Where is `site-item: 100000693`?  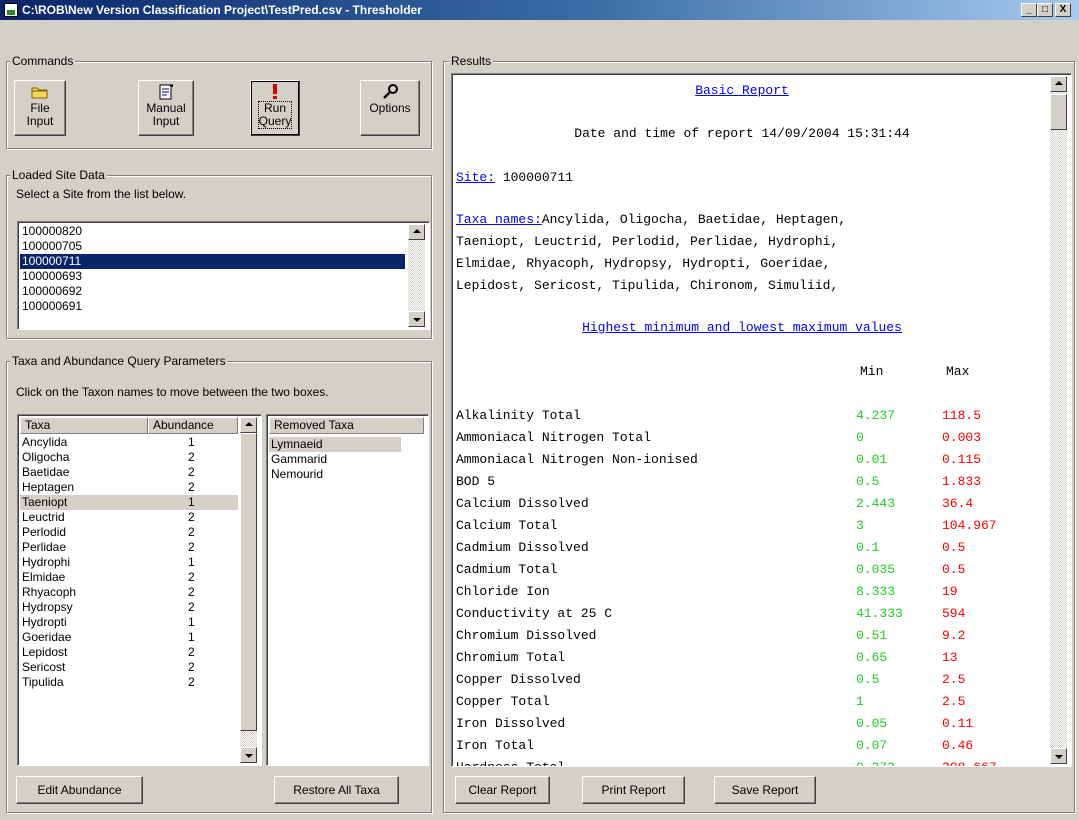
site-item: 100000693 is located at coordinates (212, 276).